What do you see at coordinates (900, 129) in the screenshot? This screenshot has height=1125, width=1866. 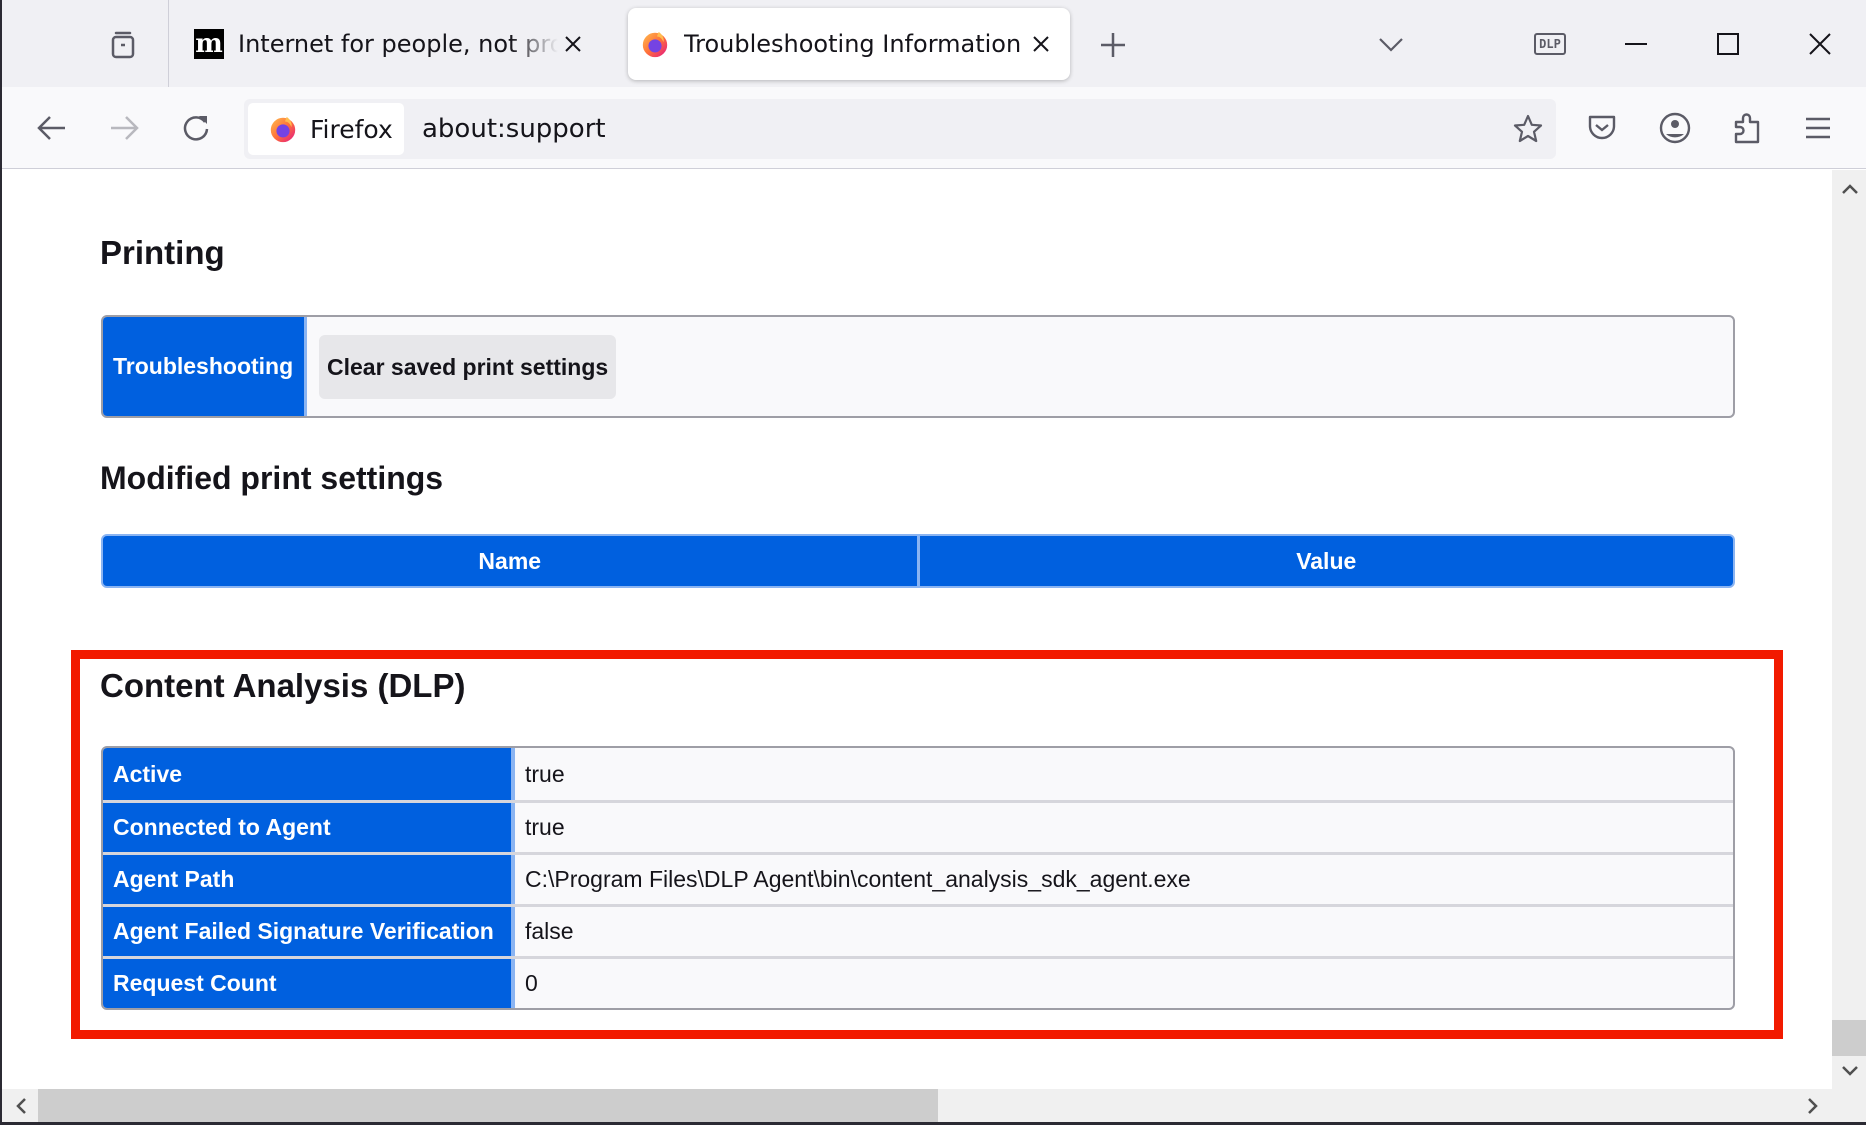 I see `url-bar: Firefox about:support` at bounding box center [900, 129].